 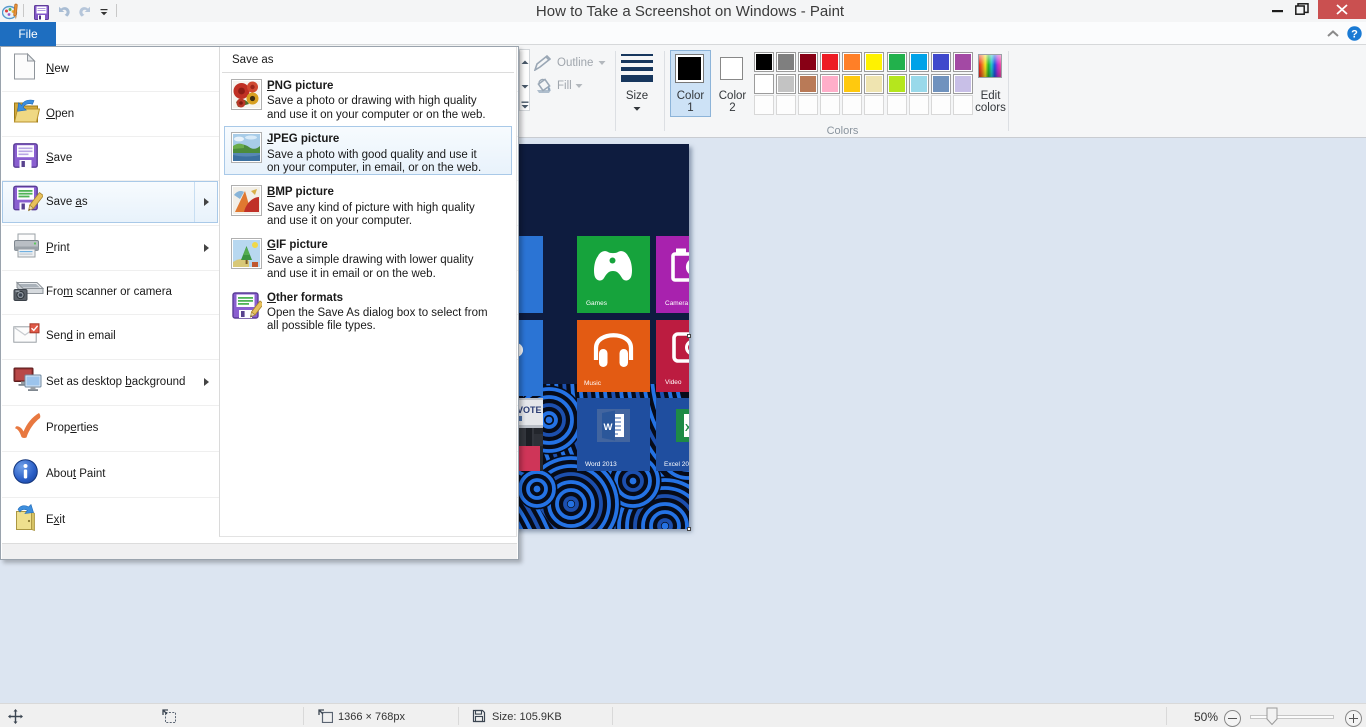 I want to click on svg-text: W, so click(x=608, y=427).